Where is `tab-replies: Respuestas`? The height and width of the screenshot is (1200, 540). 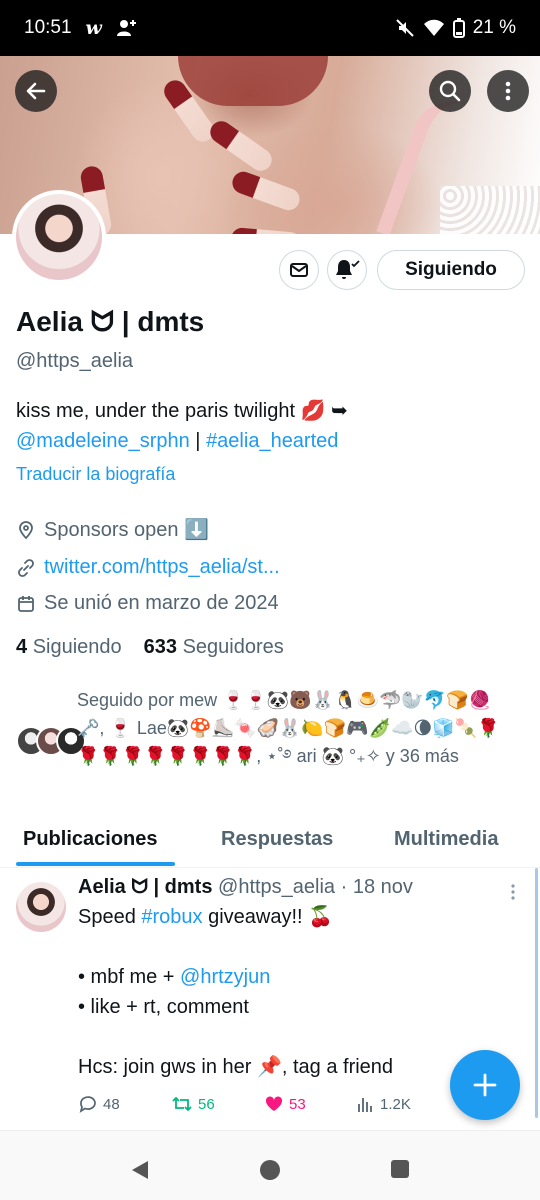 tab-replies: Respuestas is located at coordinates (277, 839).